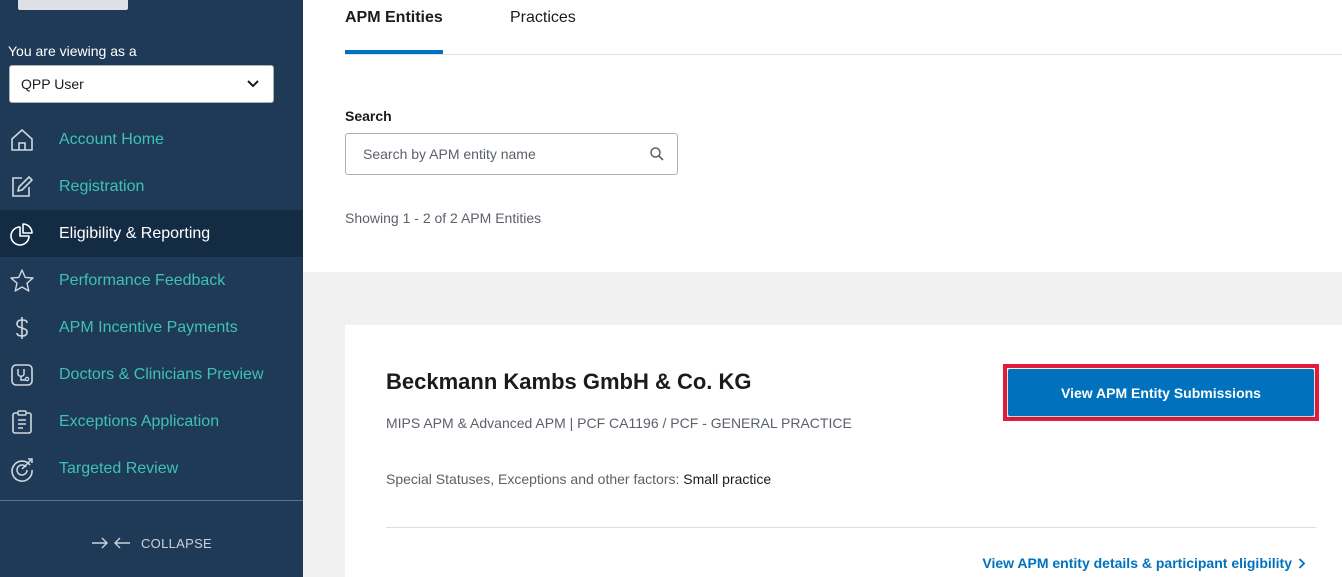 This screenshot has width=1342, height=577. What do you see at coordinates (141, 84) in the screenshot?
I see `role-select: QPP User` at bounding box center [141, 84].